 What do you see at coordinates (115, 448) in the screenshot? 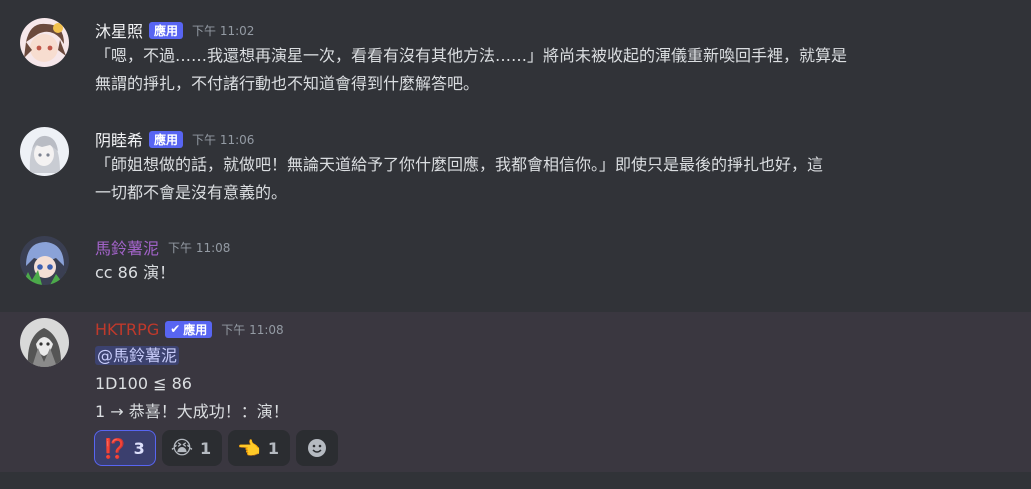
I see `exclamation-question-icon: ⁉️` at bounding box center [115, 448].